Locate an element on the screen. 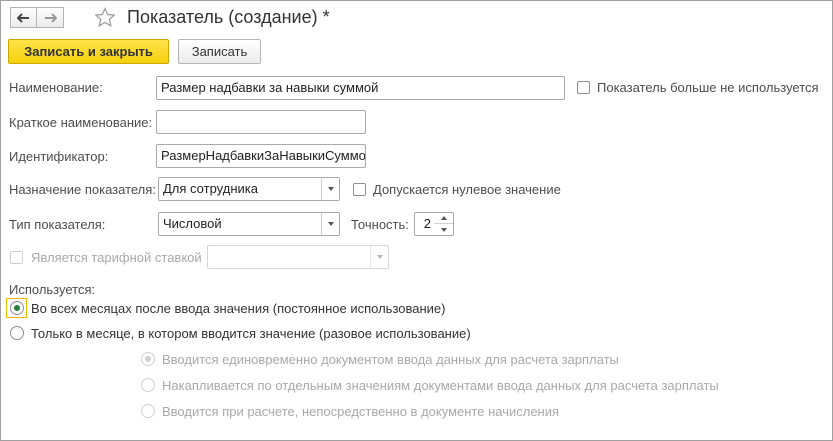 Image resolution: width=833 pixels, height=441 pixels. page-title: Показатель (создание) * is located at coordinates (228, 17).